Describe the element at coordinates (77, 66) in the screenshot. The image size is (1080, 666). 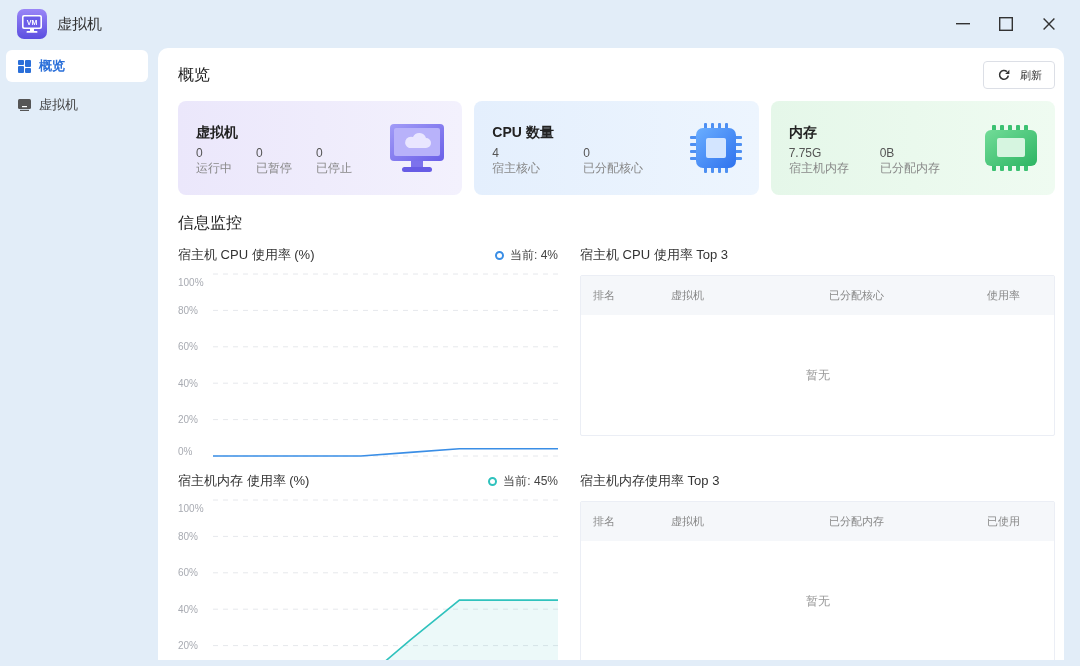
I see `sidebar-item: 概览` at that location.